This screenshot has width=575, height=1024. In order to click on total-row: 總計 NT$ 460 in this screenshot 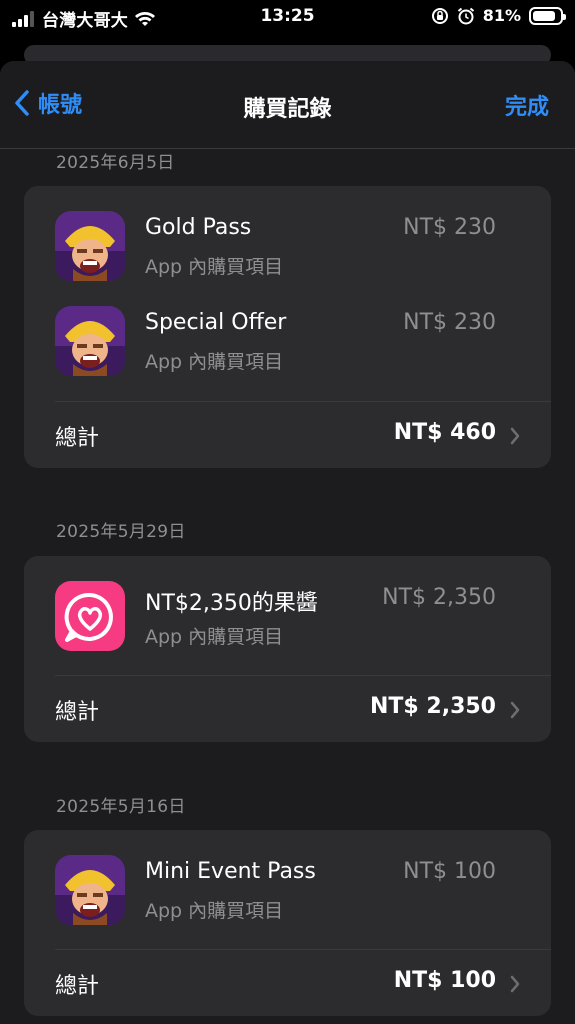, I will do `click(287, 434)`.